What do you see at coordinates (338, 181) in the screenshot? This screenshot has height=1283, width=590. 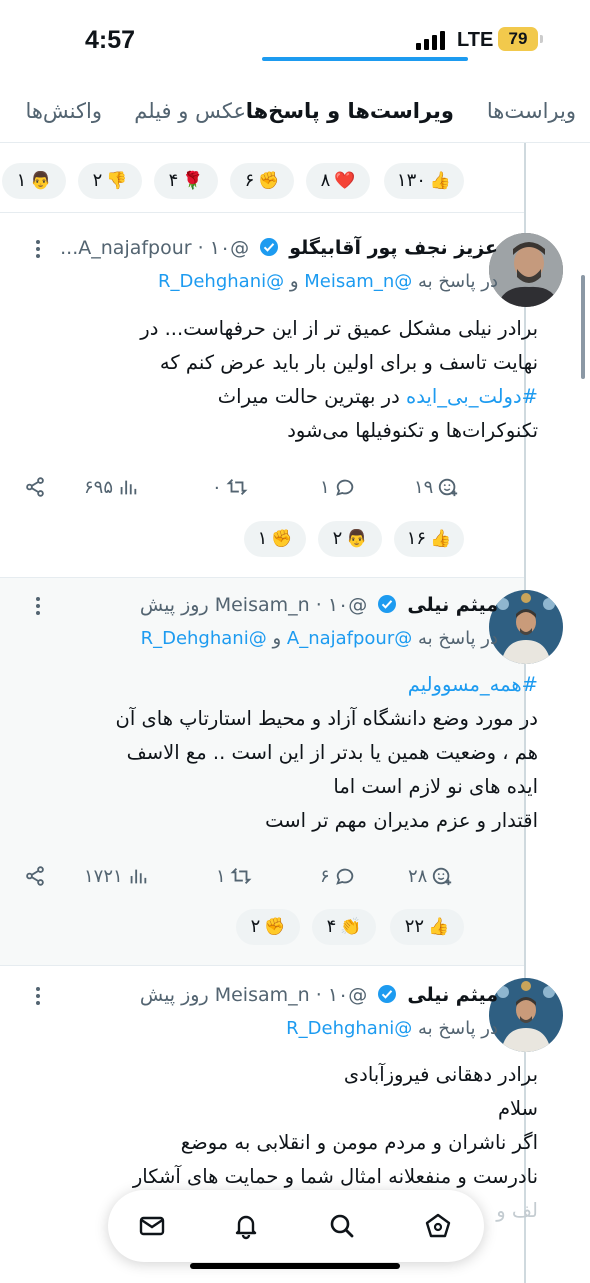 I see `reaction-chip: ❤️۸` at bounding box center [338, 181].